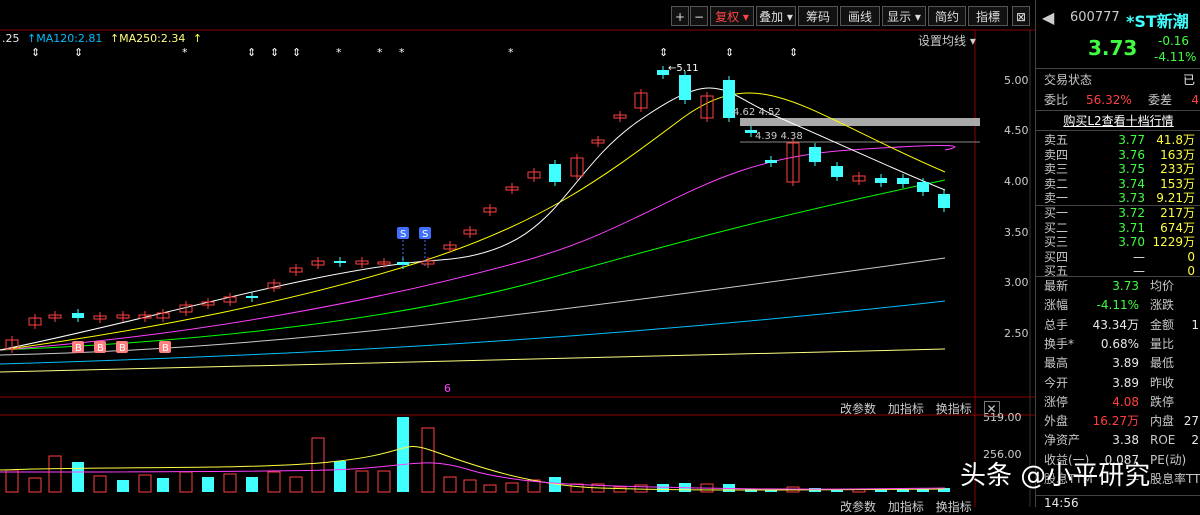 This screenshot has height=515, width=1200. Describe the element at coordinates (1056, 421) in the screenshot. I see `stat-label: 外盘` at that location.